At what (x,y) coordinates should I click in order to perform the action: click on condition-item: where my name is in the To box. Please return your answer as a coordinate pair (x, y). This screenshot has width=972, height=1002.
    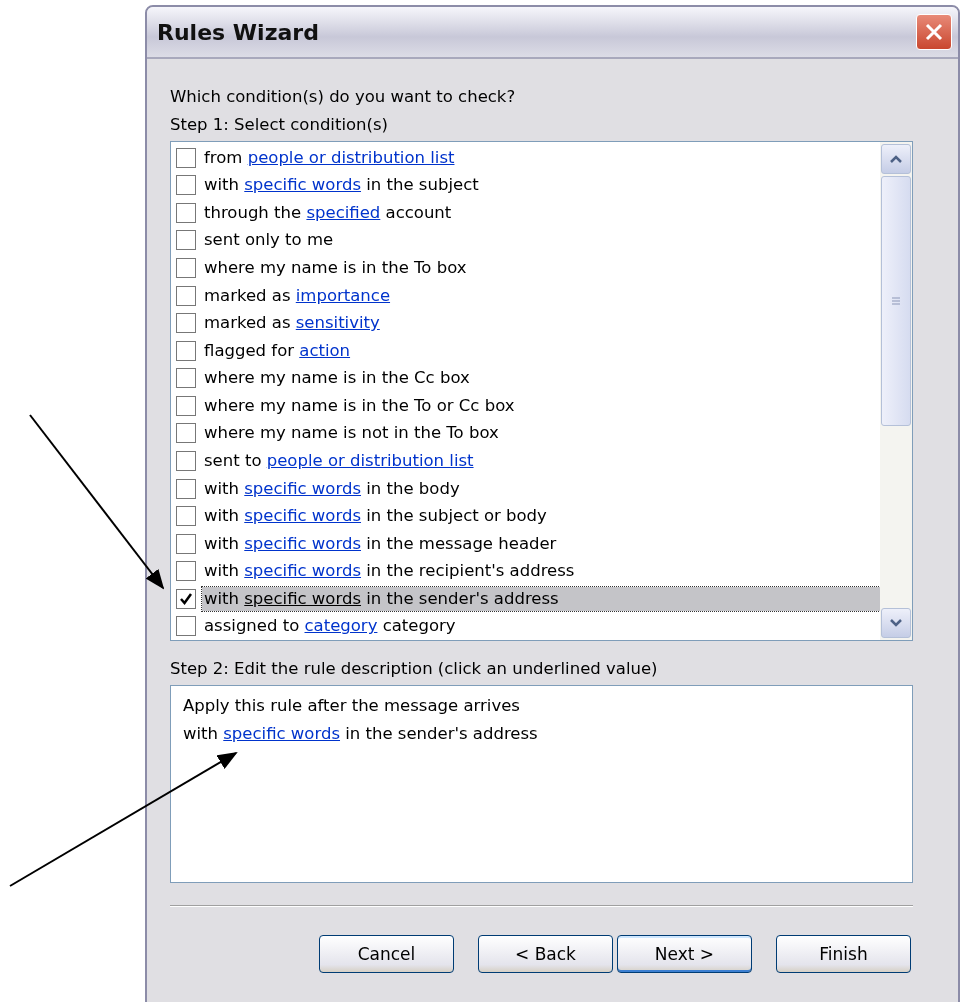
    Looking at the image, I should click on (334, 268).